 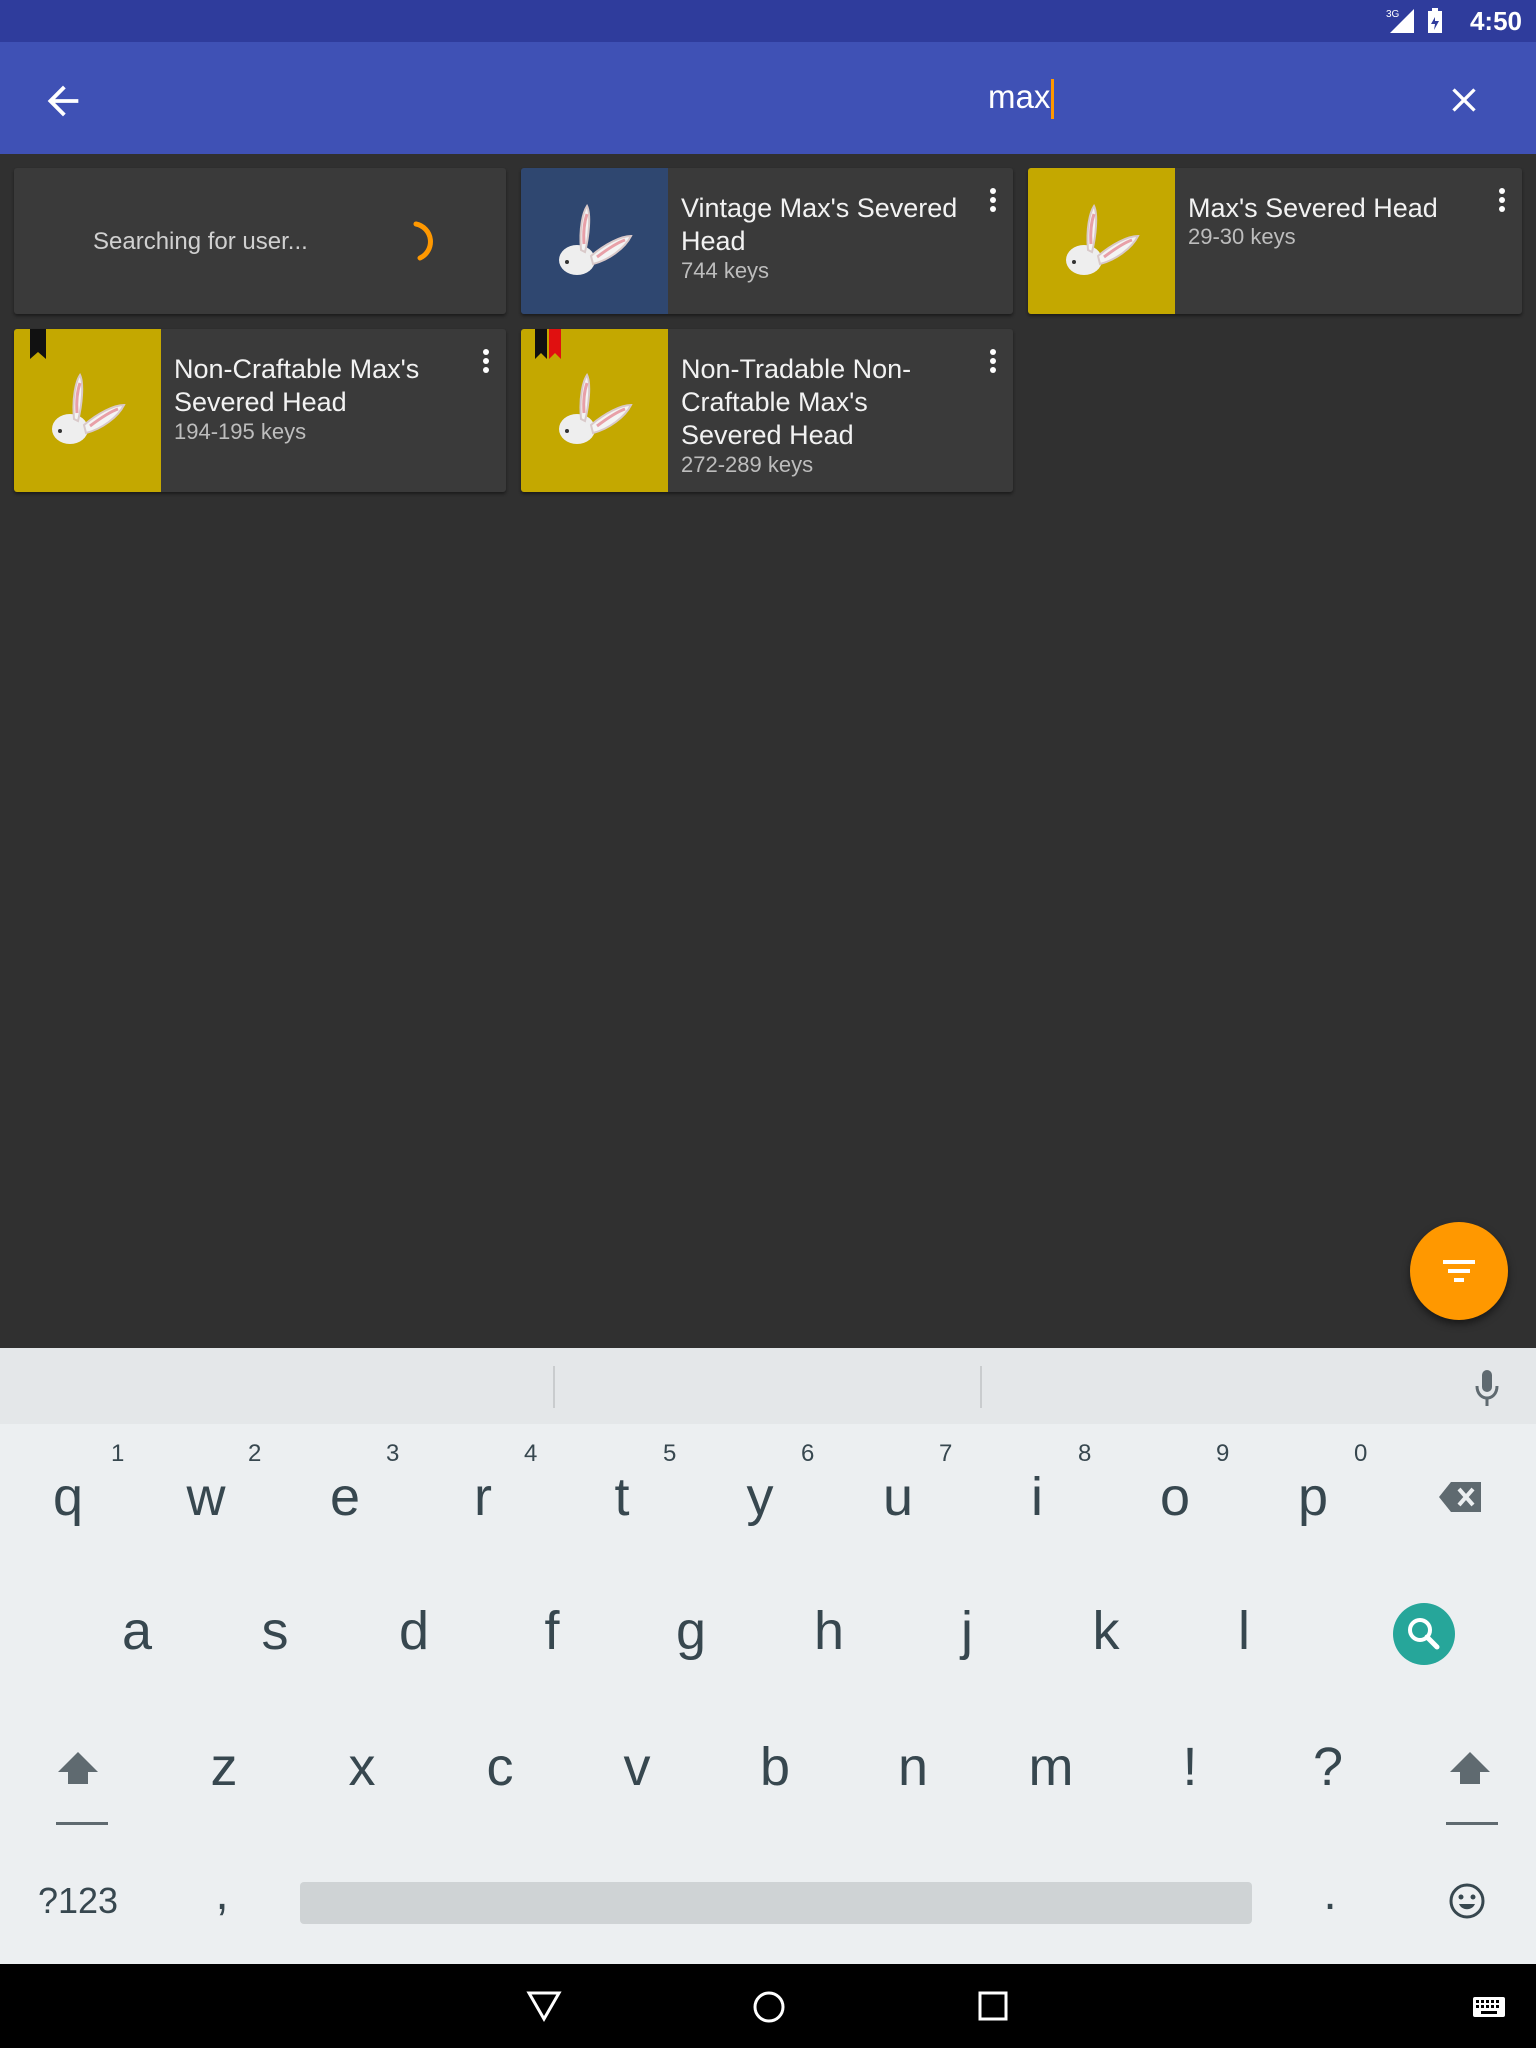 I want to click on key-t: t, so click(x=622, y=1497).